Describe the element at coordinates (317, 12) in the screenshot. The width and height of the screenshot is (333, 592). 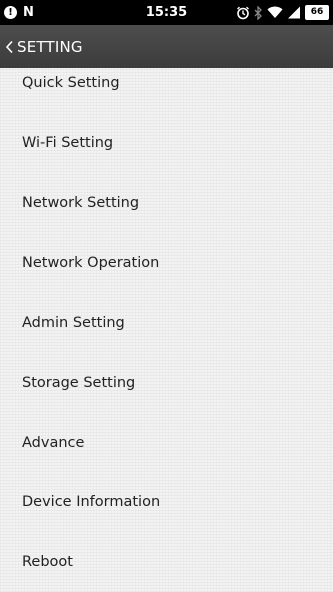
I see `battery-icon: 66` at that location.